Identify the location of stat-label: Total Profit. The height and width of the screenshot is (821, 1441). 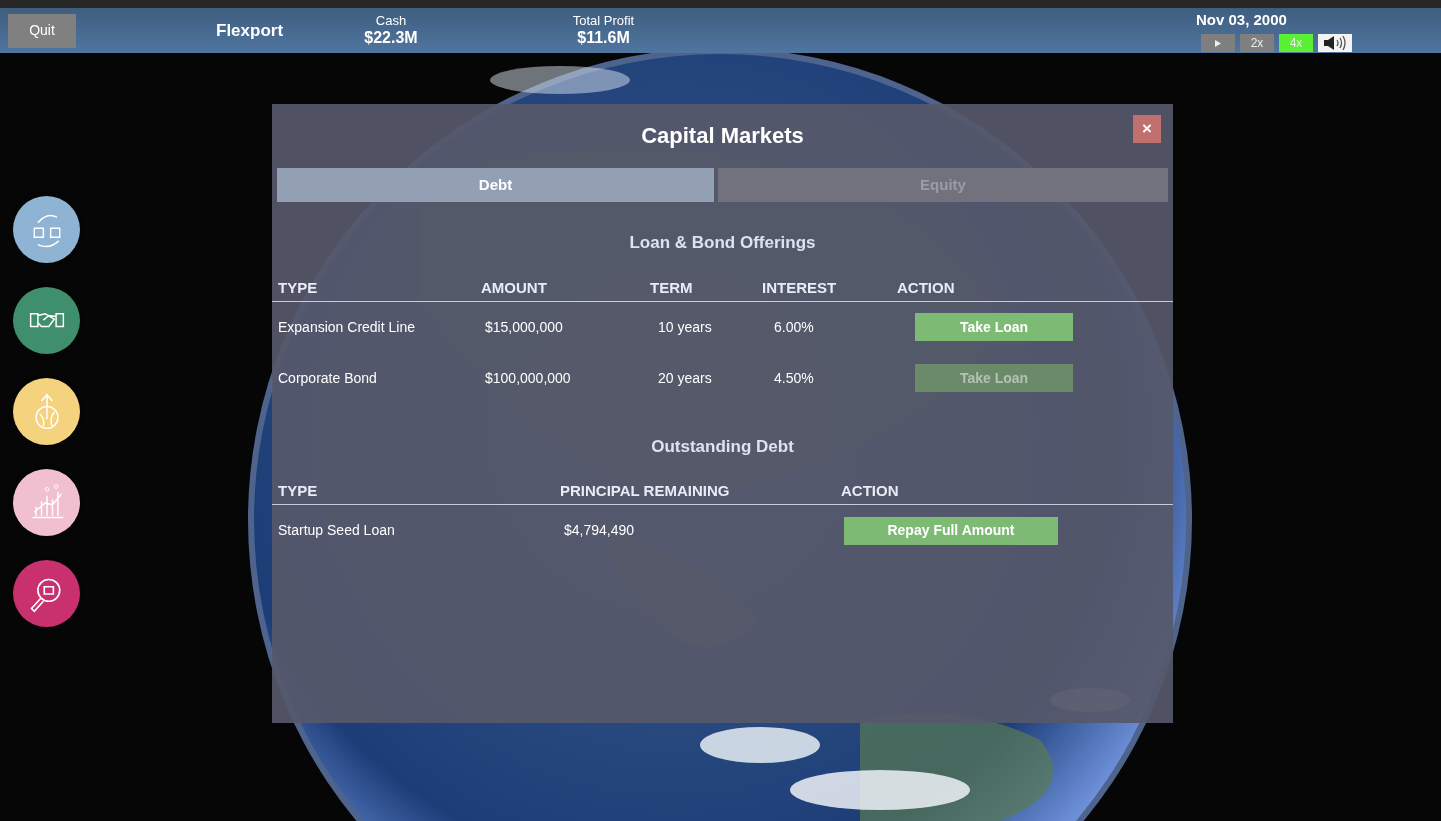
(603, 21).